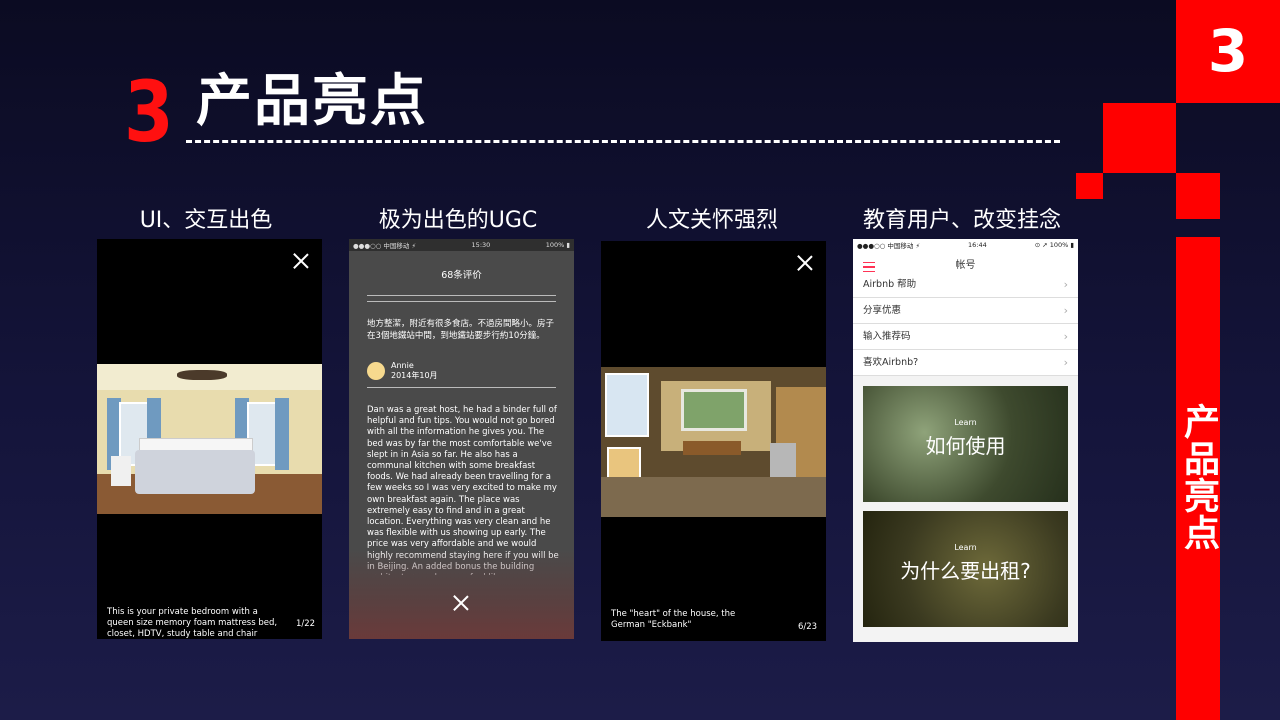  Describe the element at coordinates (414, 375) in the screenshot. I see `reviewer-date: 2014年10月` at that location.